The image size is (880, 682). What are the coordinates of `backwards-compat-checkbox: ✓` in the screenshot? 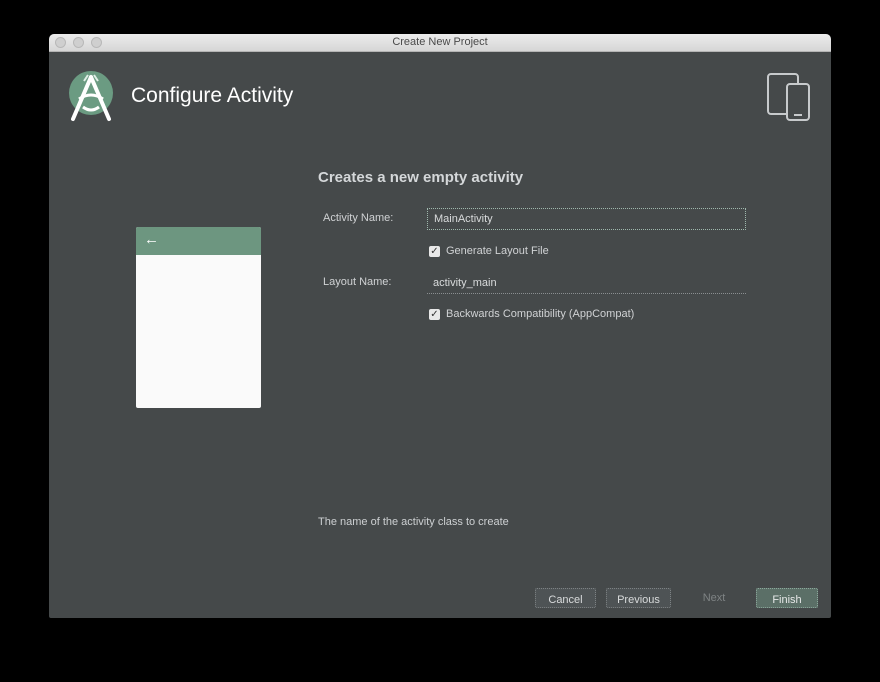 It's located at (434, 314).